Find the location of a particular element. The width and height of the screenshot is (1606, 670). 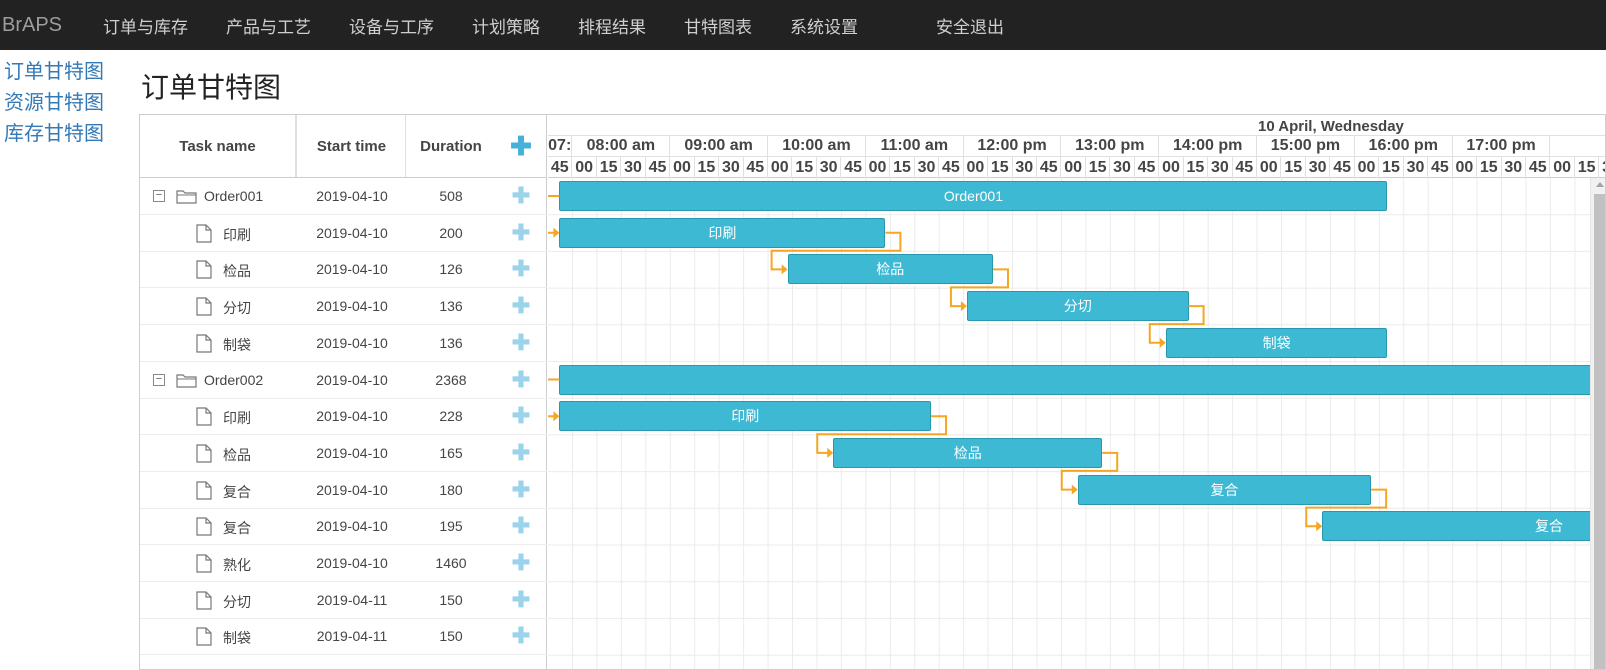

table-row: 印刷 2019-04-10 228 ✚ is located at coordinates (343, 417).